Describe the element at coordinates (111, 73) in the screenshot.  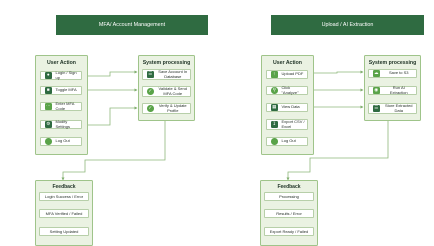
I see `arrow-login-to-save` at that location.